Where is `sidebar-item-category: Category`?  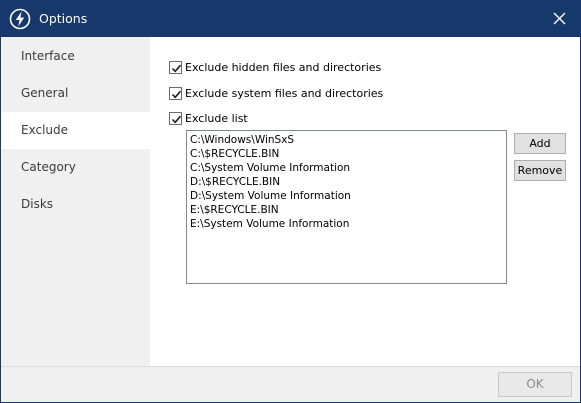 sidebar-item-category: Category is located at coordinates (75, 167).